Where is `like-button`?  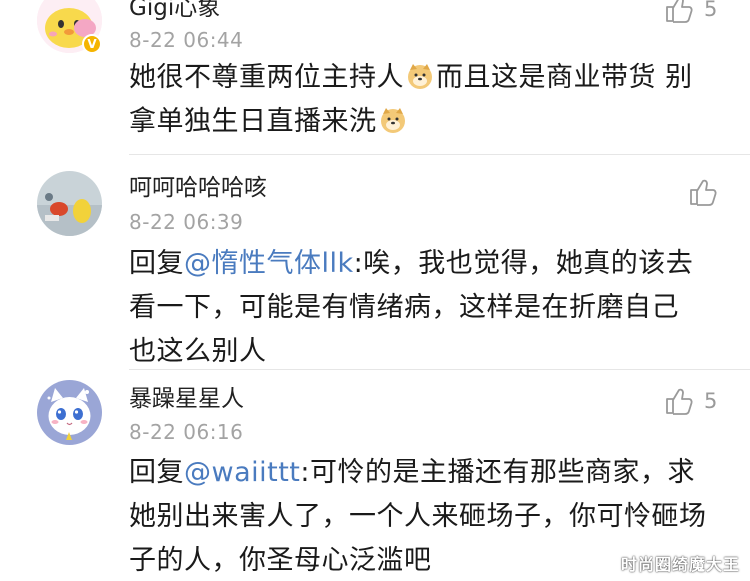 like-button is located at coordinates (708, 192).